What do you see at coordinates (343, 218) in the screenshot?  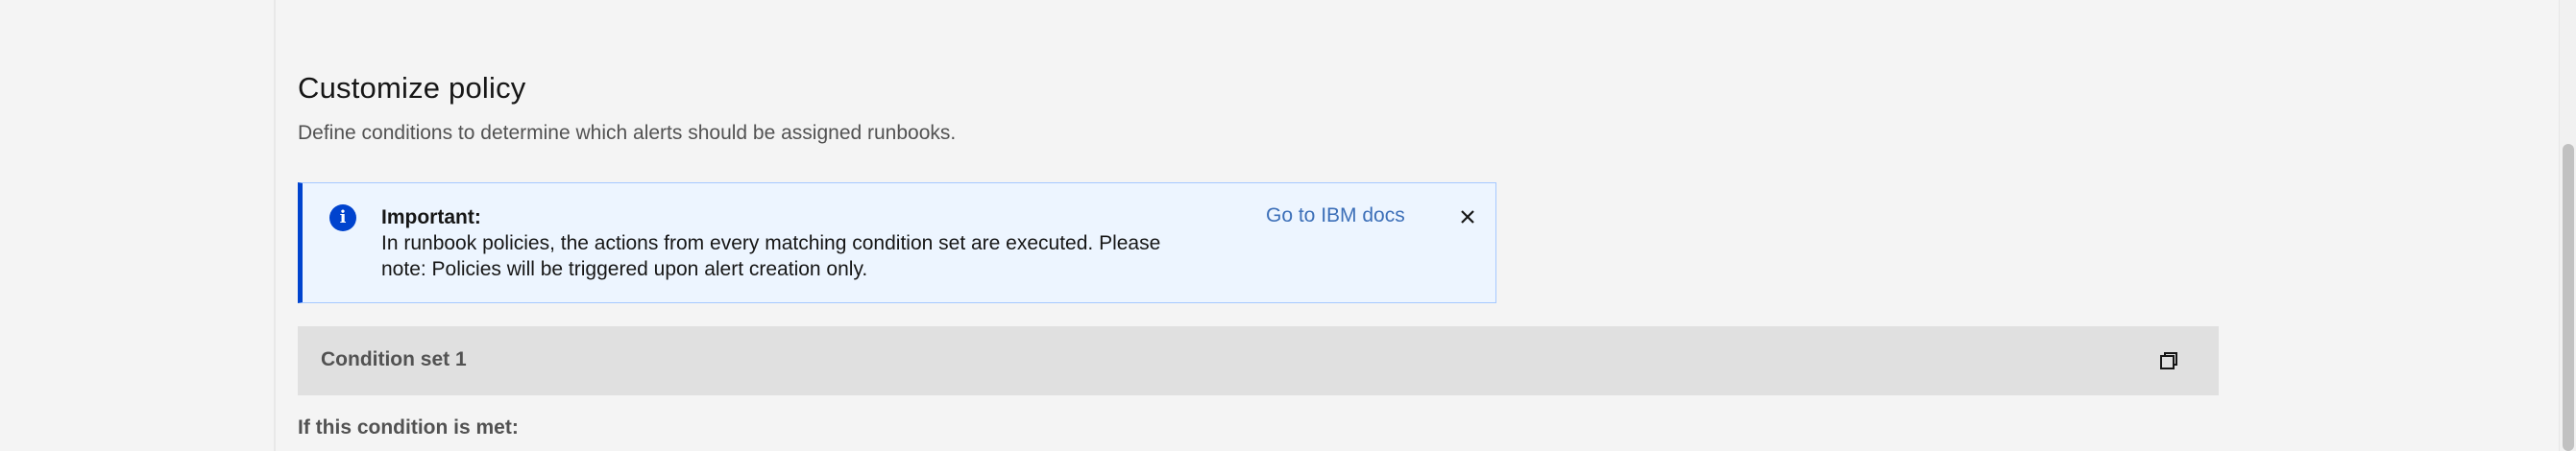 I see `info-icon: i` at bounding box center [343, 218].